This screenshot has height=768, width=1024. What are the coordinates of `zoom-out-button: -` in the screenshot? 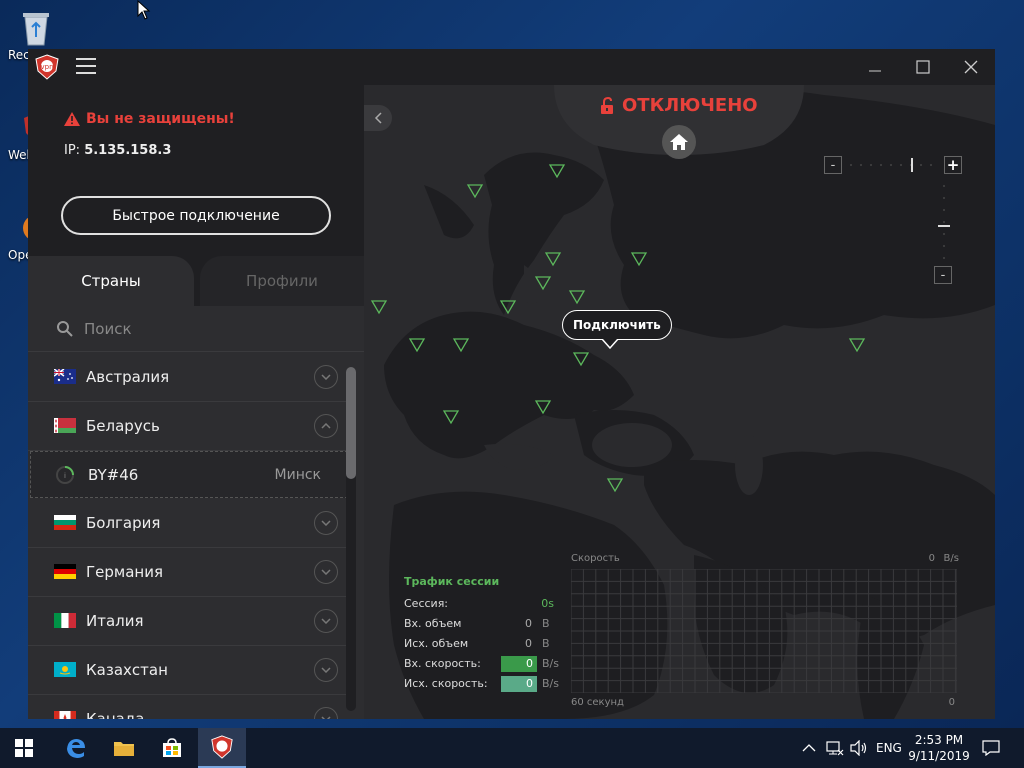 It's located at (833, 165).